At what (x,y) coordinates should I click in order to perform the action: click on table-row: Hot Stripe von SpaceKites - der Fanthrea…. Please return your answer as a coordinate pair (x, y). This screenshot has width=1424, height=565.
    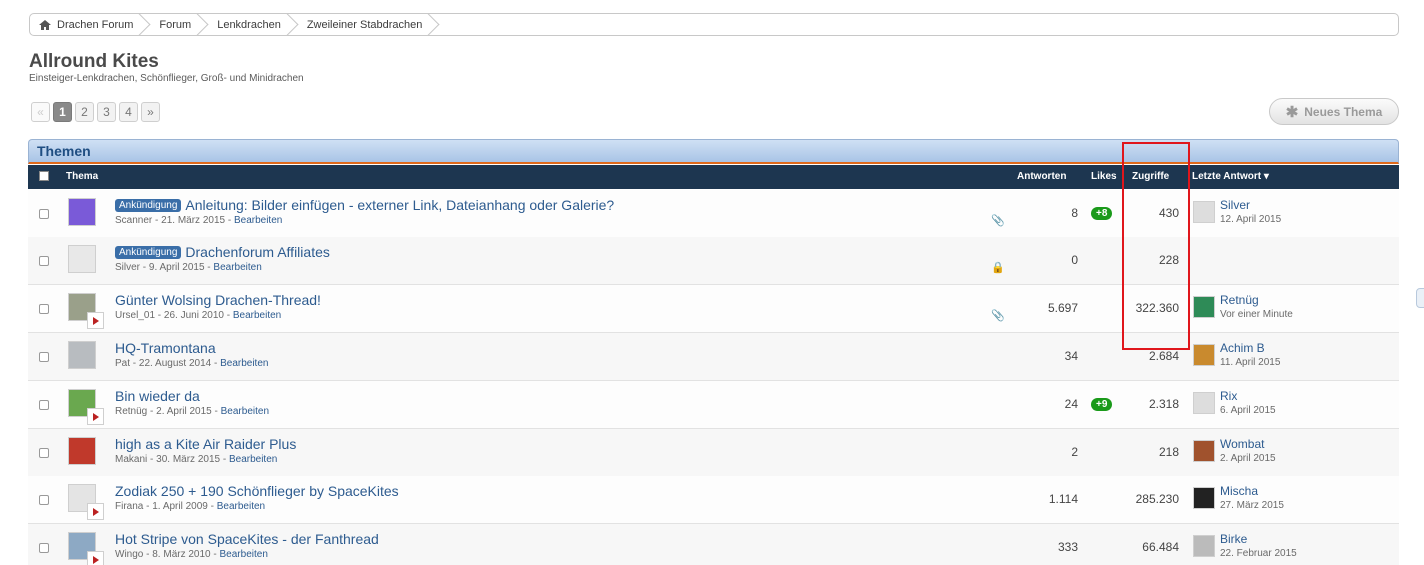
    Looking at the image, I should click on (713, 544).